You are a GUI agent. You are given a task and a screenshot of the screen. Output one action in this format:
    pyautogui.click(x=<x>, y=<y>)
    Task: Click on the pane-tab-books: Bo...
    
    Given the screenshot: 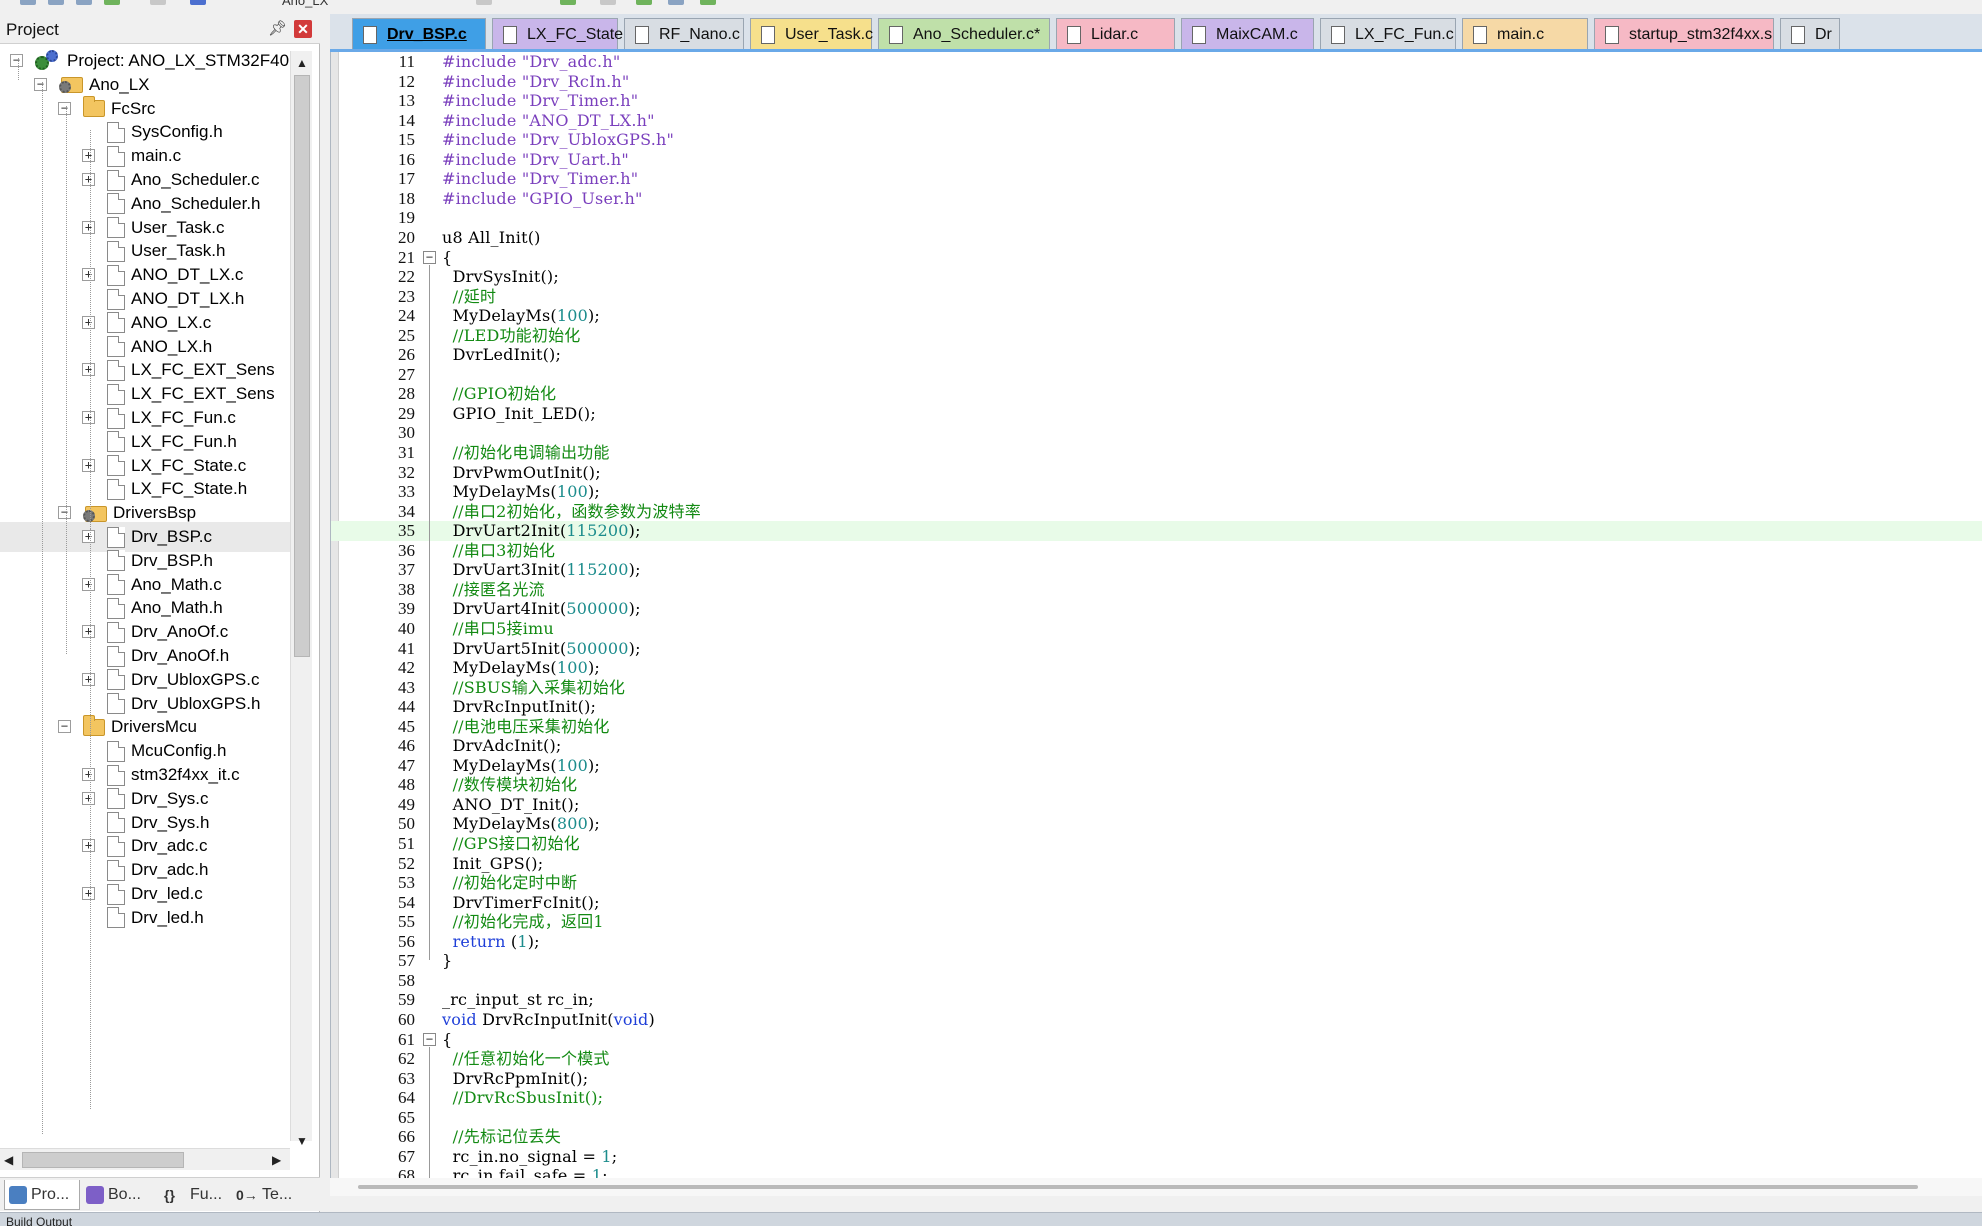 What is the action you would take?
    pyautogui.click(x=120, y=1195)
    